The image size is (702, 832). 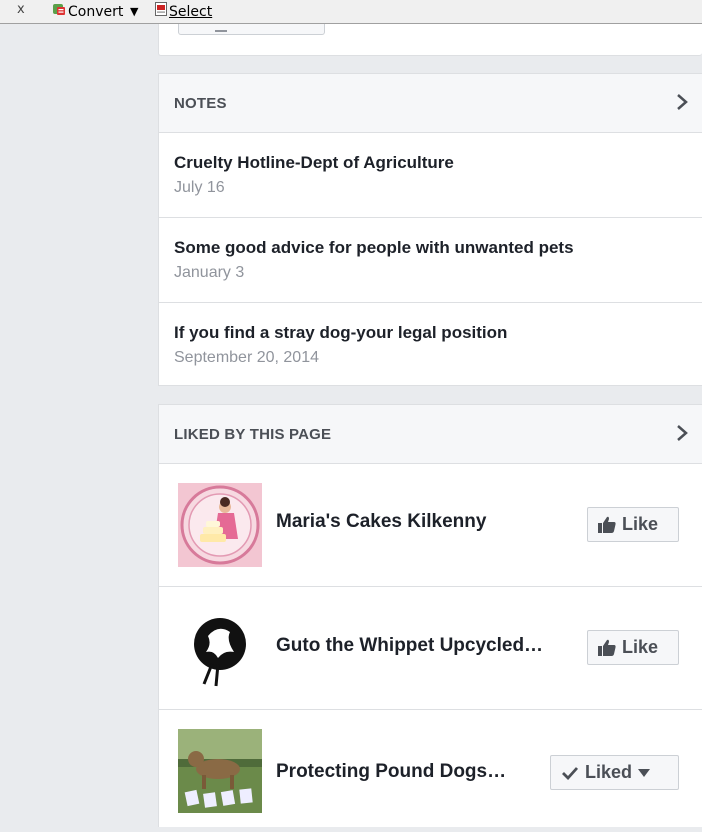 I want to click on notes-title: NOTES, so click(x=200, y=103).